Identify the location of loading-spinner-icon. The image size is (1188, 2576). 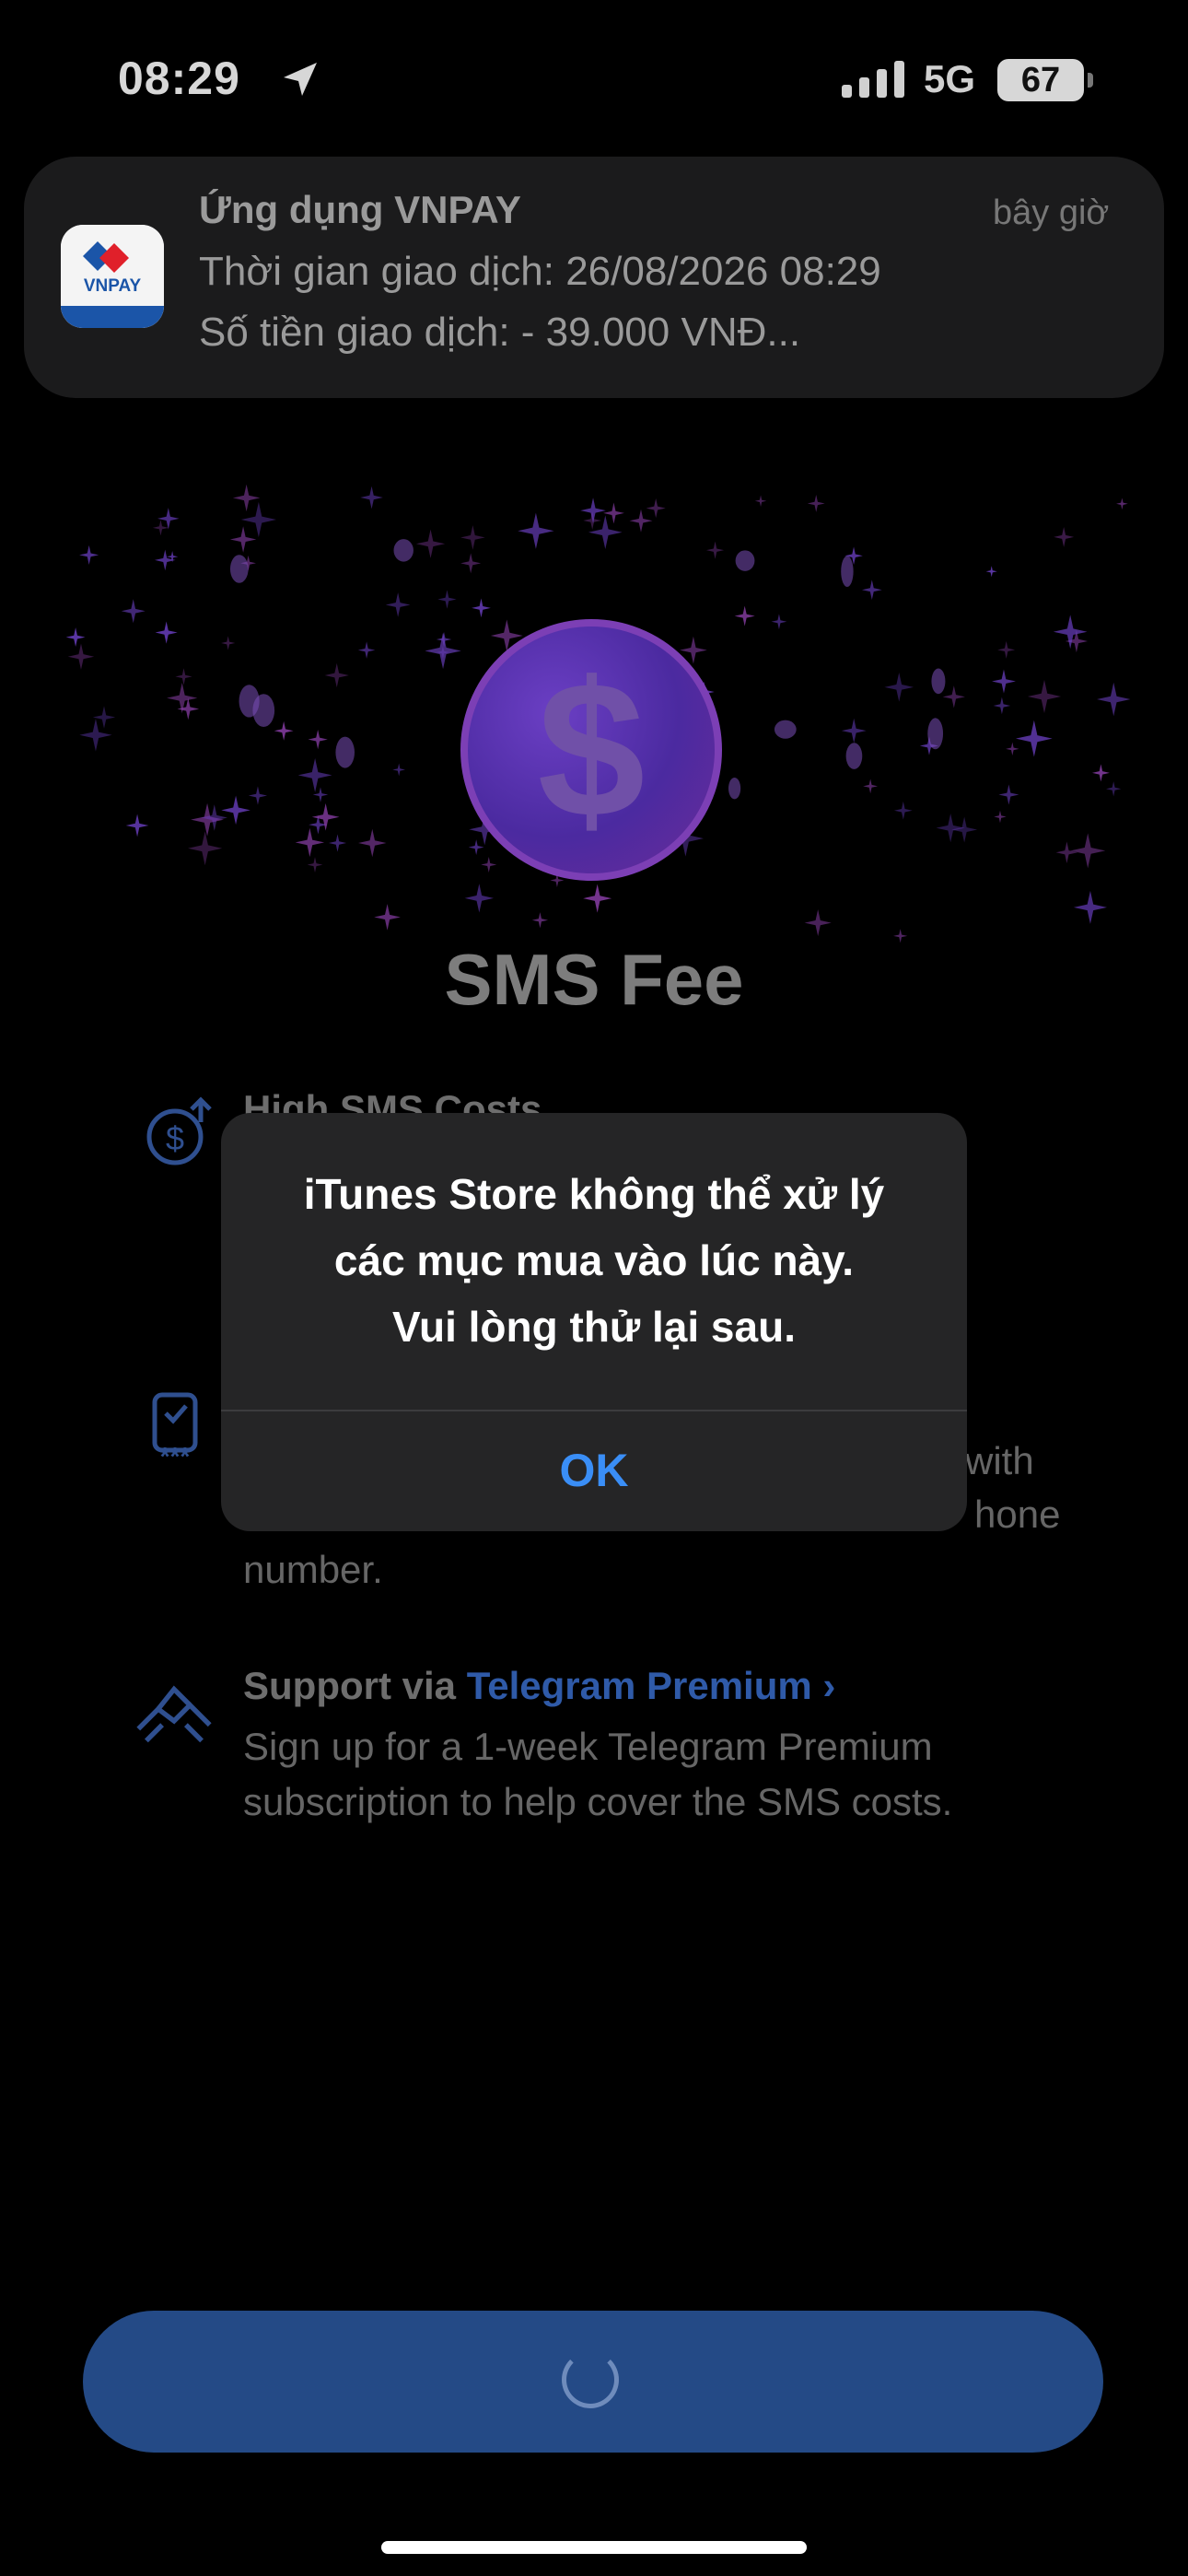
(590, 2379).